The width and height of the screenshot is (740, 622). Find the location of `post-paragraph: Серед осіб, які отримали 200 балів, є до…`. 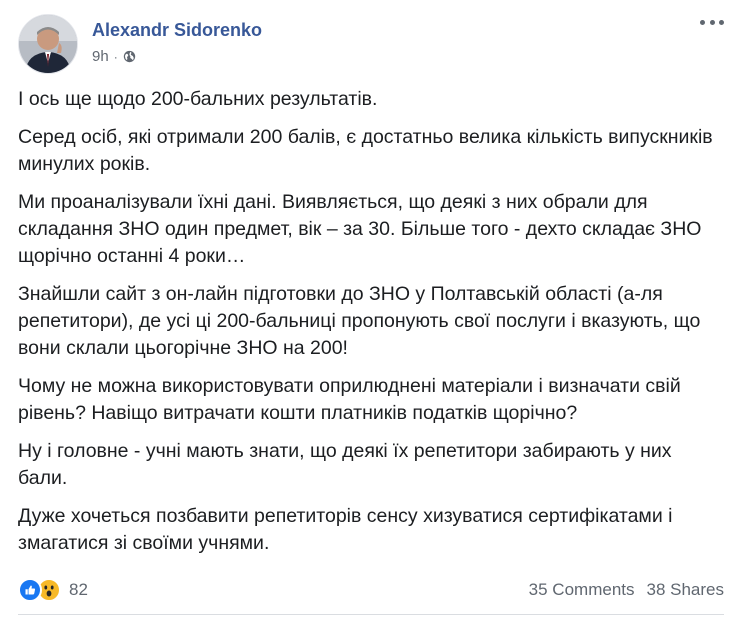

post-paragraph: Серед осіб, які отримали 200 балів, є до… is located at coordinates (365, 150).